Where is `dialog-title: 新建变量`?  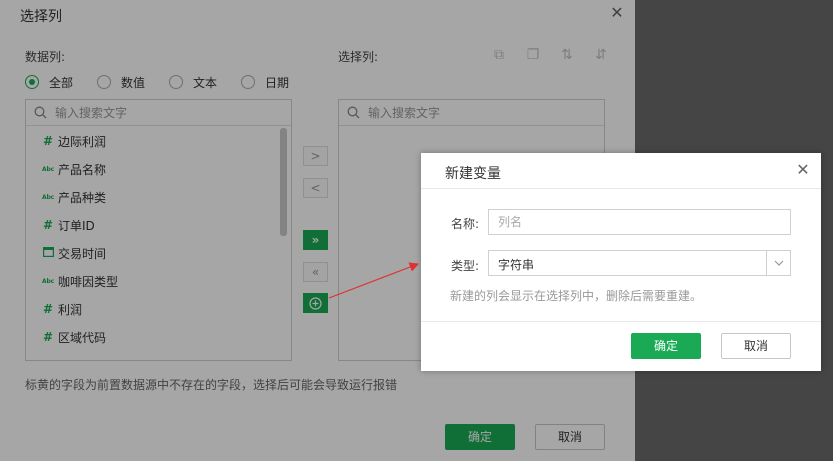 dialog-title: 新建变量 is located at coordinates (473, 174).